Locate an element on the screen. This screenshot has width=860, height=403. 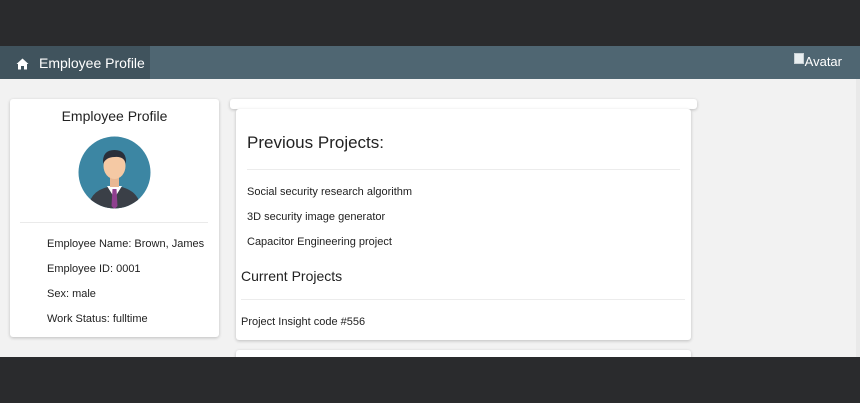
previous-project-item: Social security research algorithm is located at coordinates (330, 192).